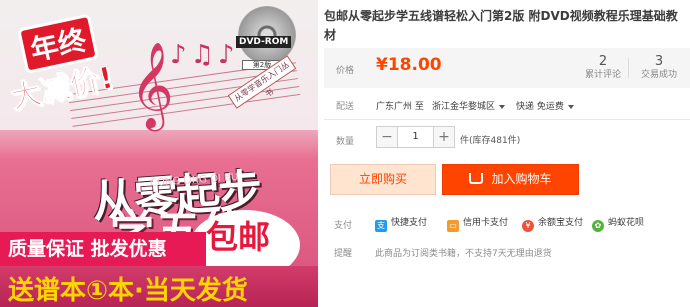  Describe the element at coordinates (561, 223) in the screenshot. I see `pay-method-label: 余额宝支付` at that location.